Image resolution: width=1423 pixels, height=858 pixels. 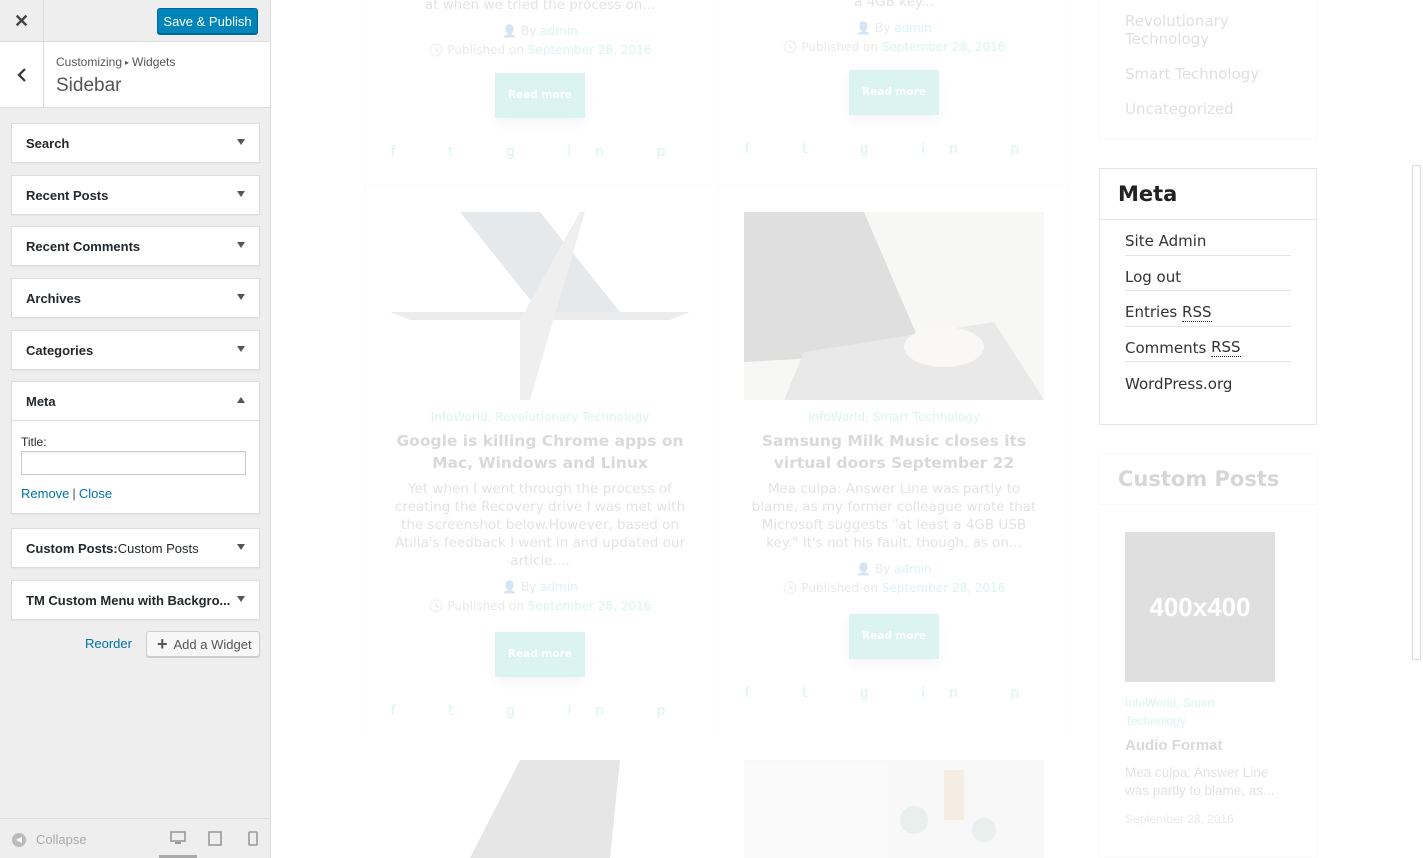 I want to click on tablet-preview-icon, so click(x=215, y=838).